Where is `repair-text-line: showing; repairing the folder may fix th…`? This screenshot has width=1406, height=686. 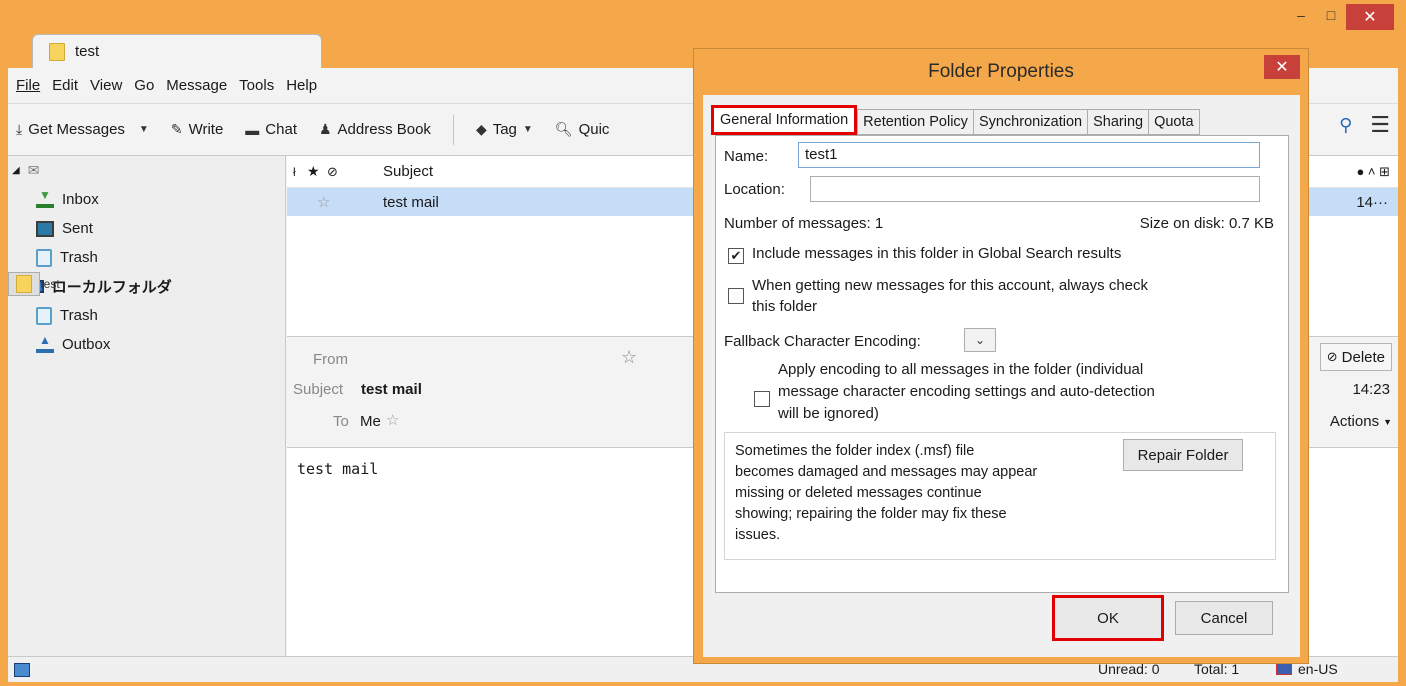 repair-text-line: showing; repairing the folder may fix th… is located at coordinates (871, 514).